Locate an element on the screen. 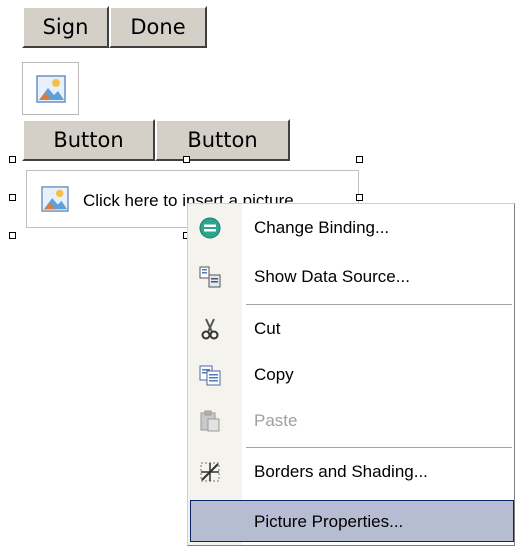  paste-icon is located at coordinates (210, 421).